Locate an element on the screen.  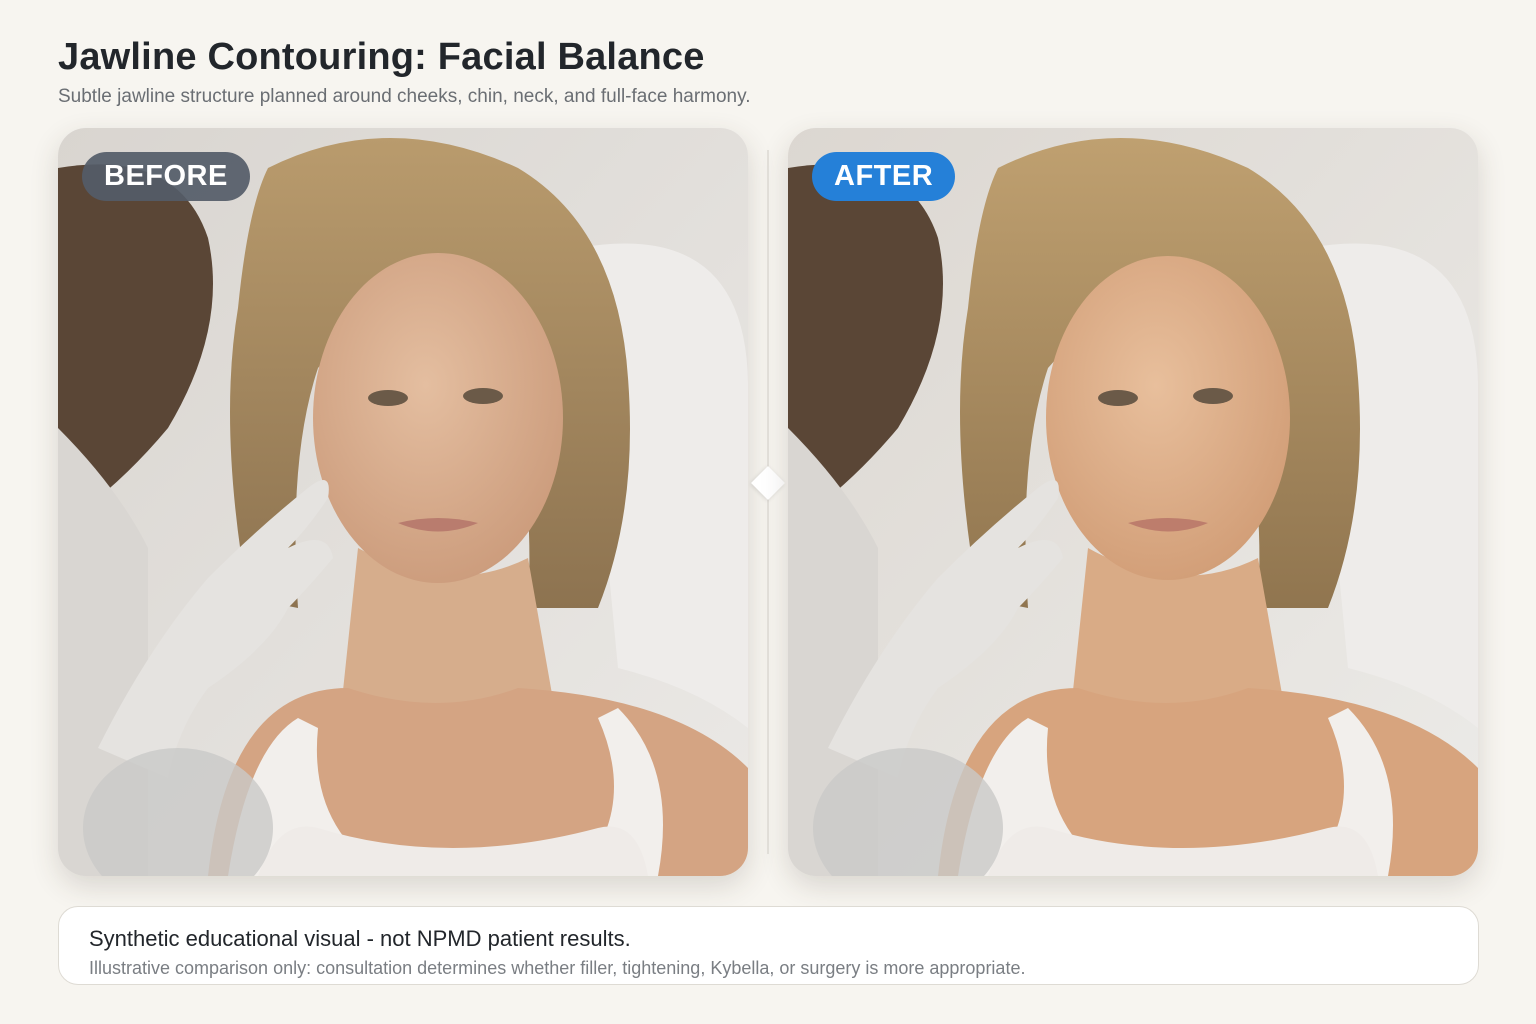
divider-diamond-icon is located at coordinates (768, 483).